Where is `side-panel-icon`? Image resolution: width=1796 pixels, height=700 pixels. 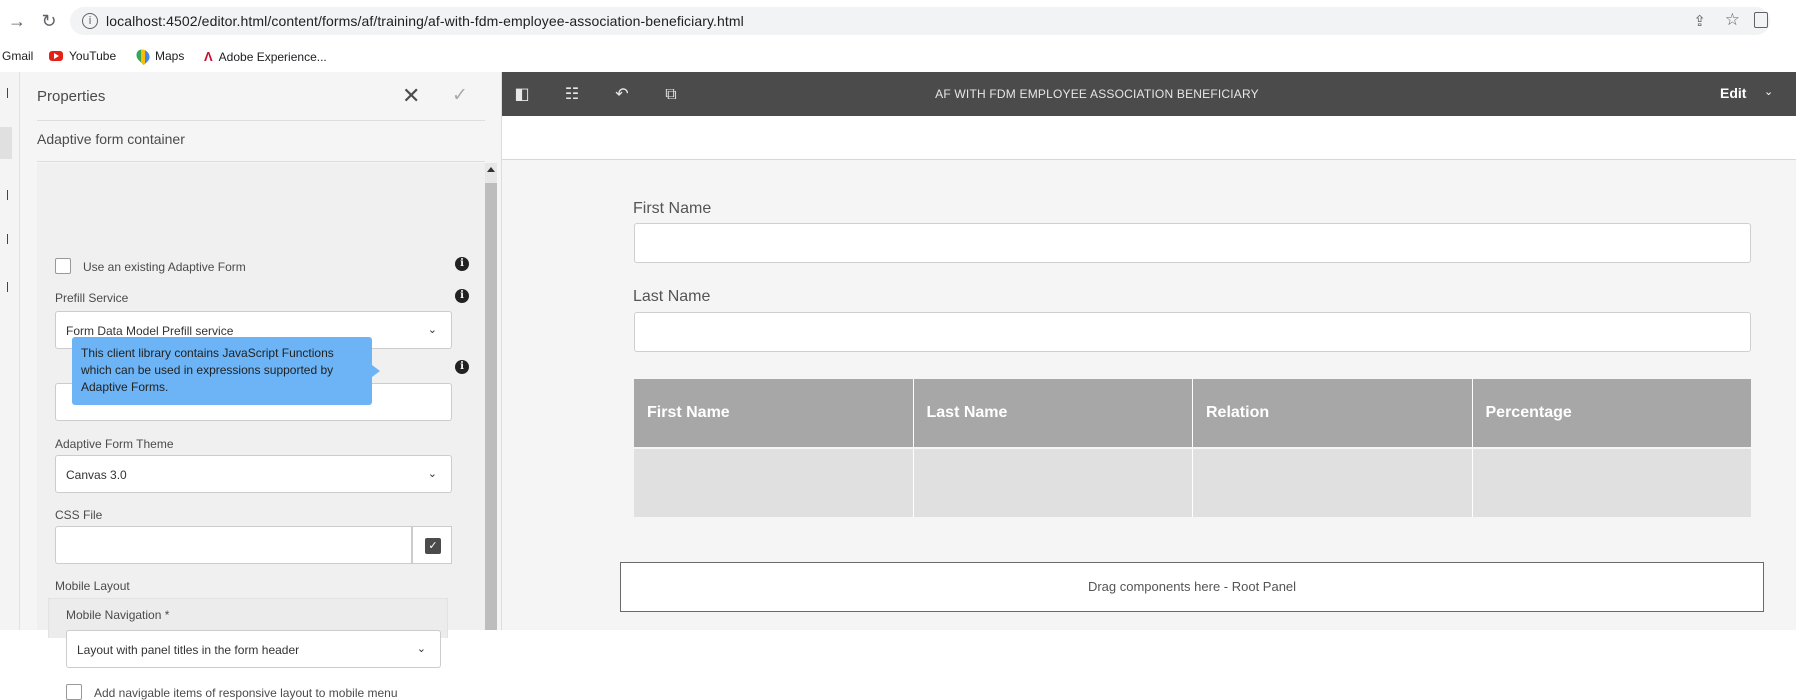
side-panel-icon is located at coordinates (1761, 20).